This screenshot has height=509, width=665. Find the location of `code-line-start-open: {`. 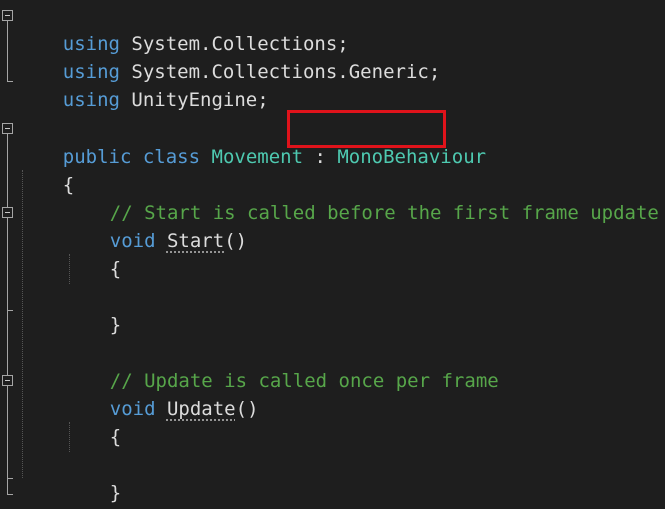

code-line-start-open: { is located at coordinates (92, 253).